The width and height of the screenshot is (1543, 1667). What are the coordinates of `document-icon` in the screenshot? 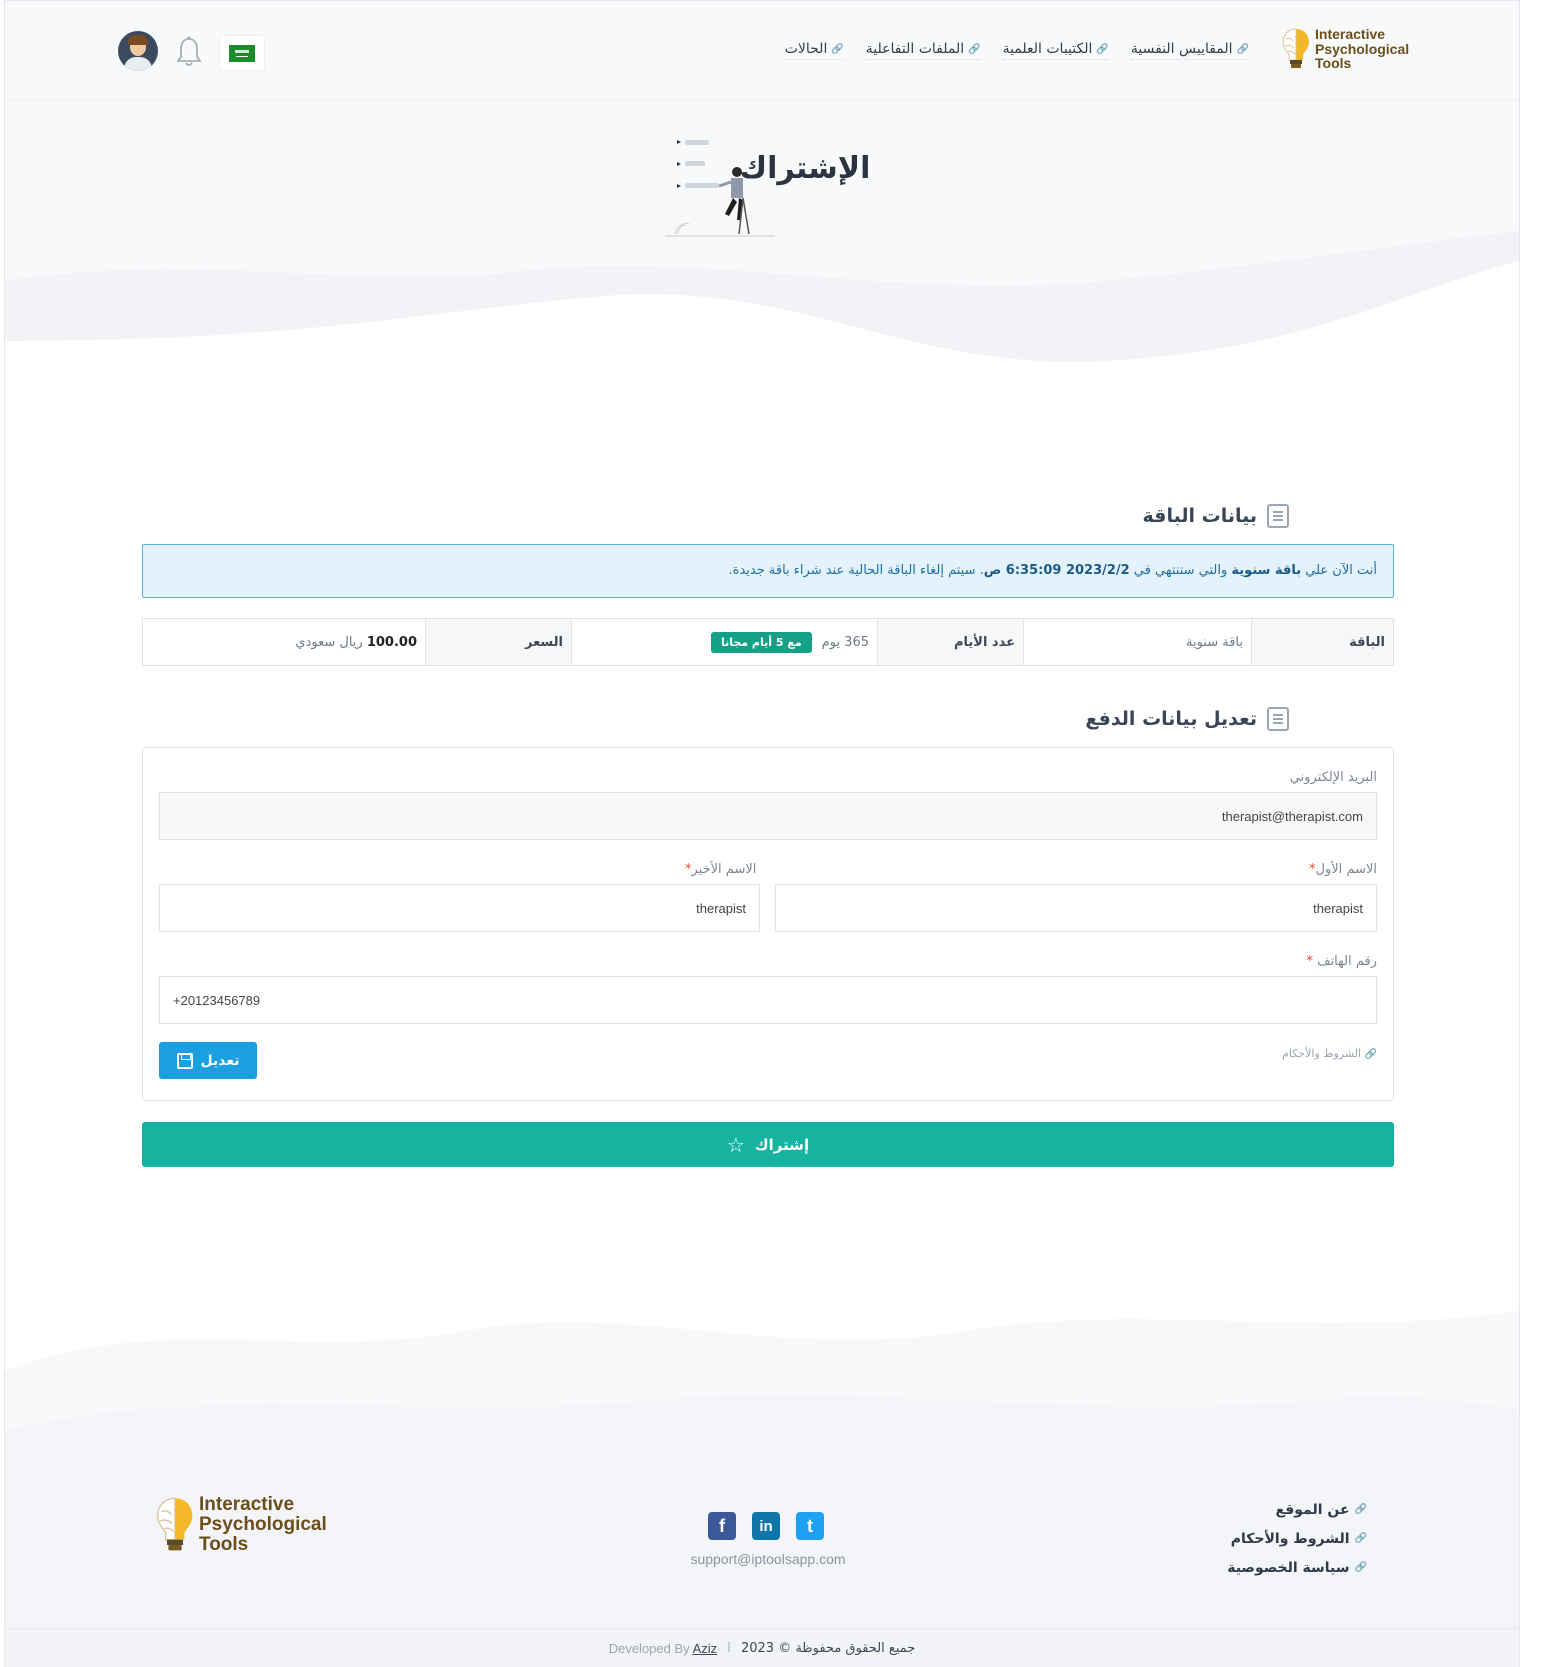 It's located at (1278, 516).